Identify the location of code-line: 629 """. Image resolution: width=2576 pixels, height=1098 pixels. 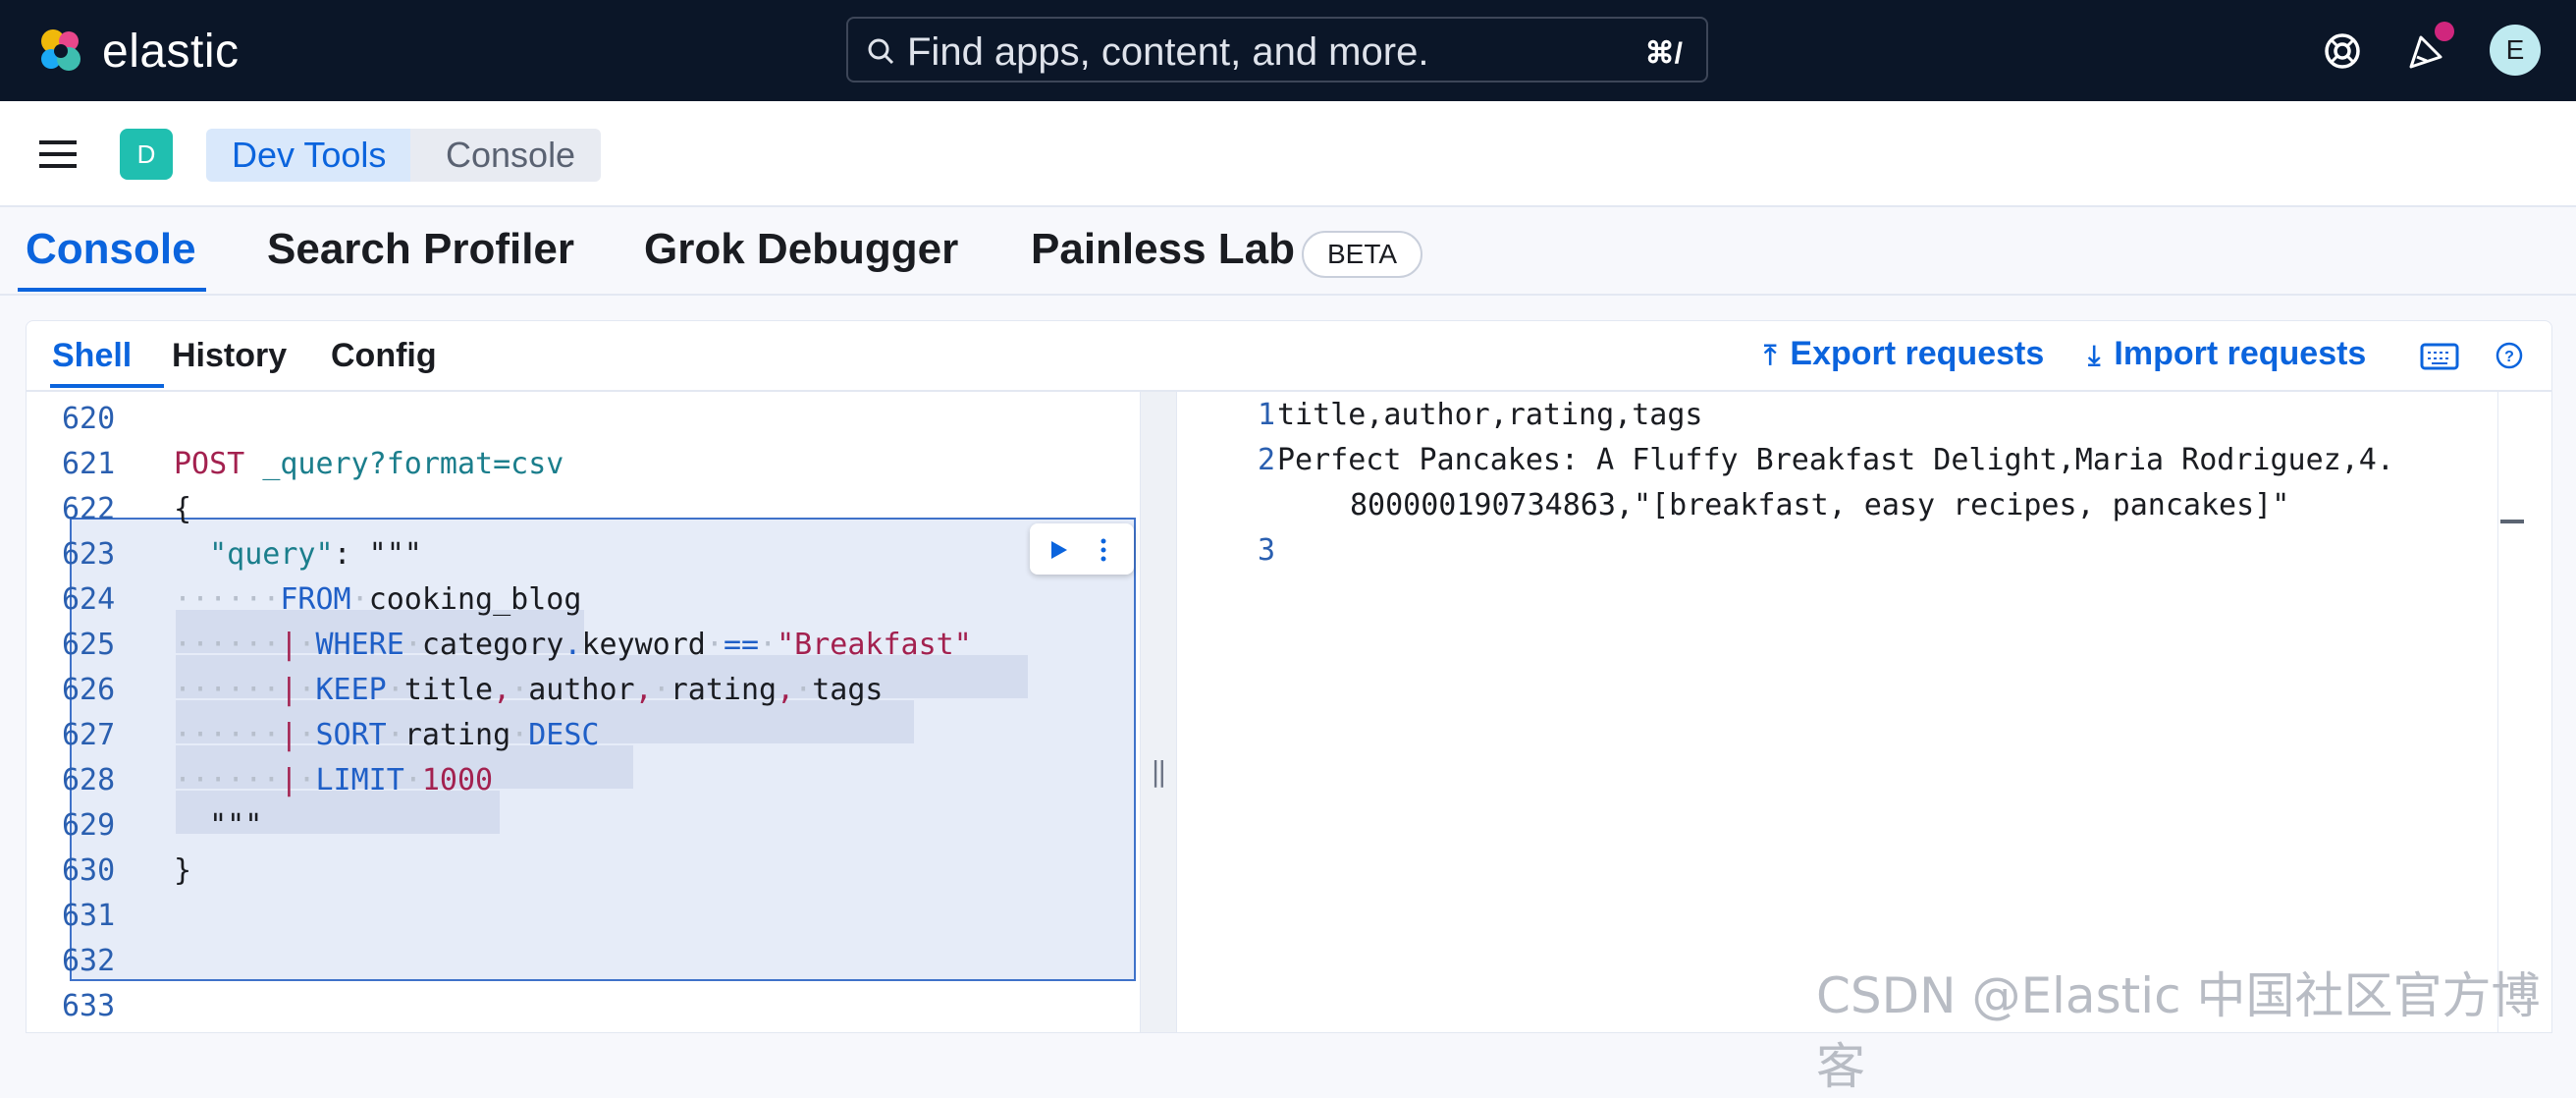
(583, 830).